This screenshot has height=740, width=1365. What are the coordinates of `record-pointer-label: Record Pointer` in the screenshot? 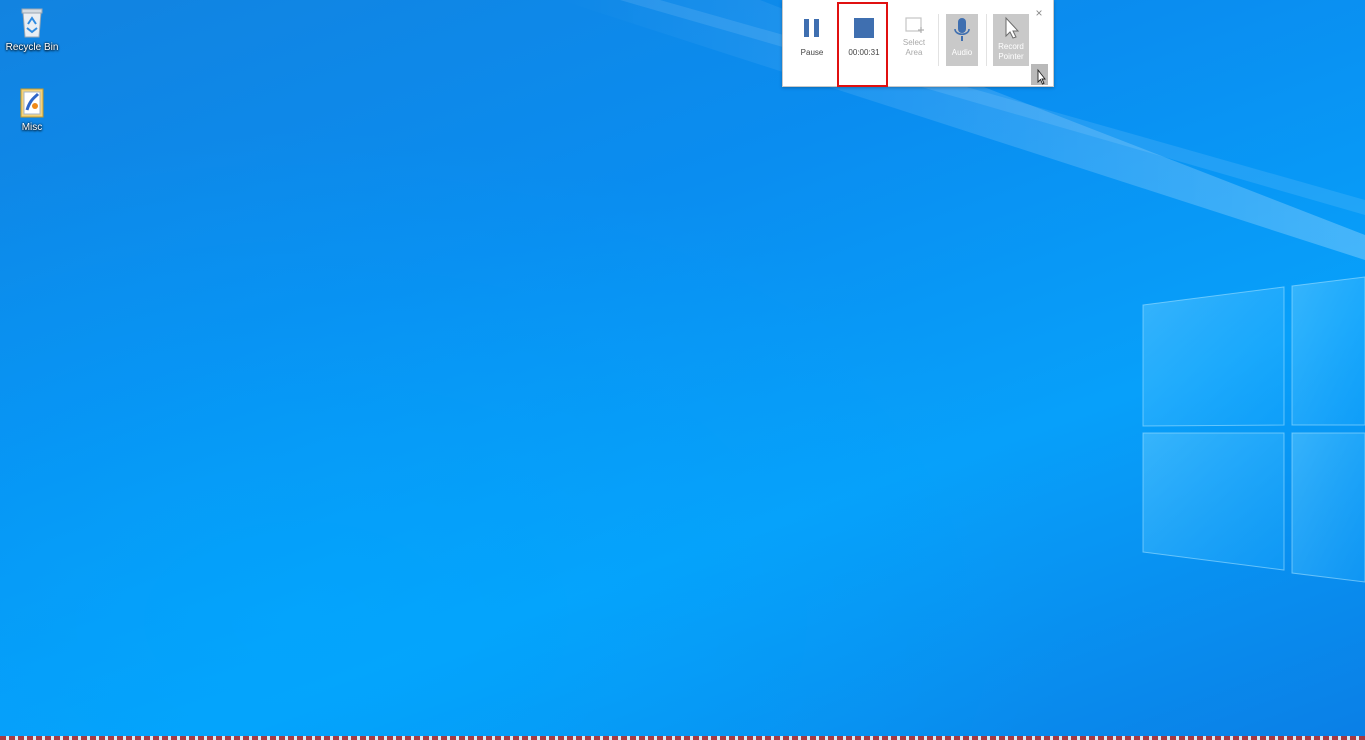 It's located at (1011, 51).